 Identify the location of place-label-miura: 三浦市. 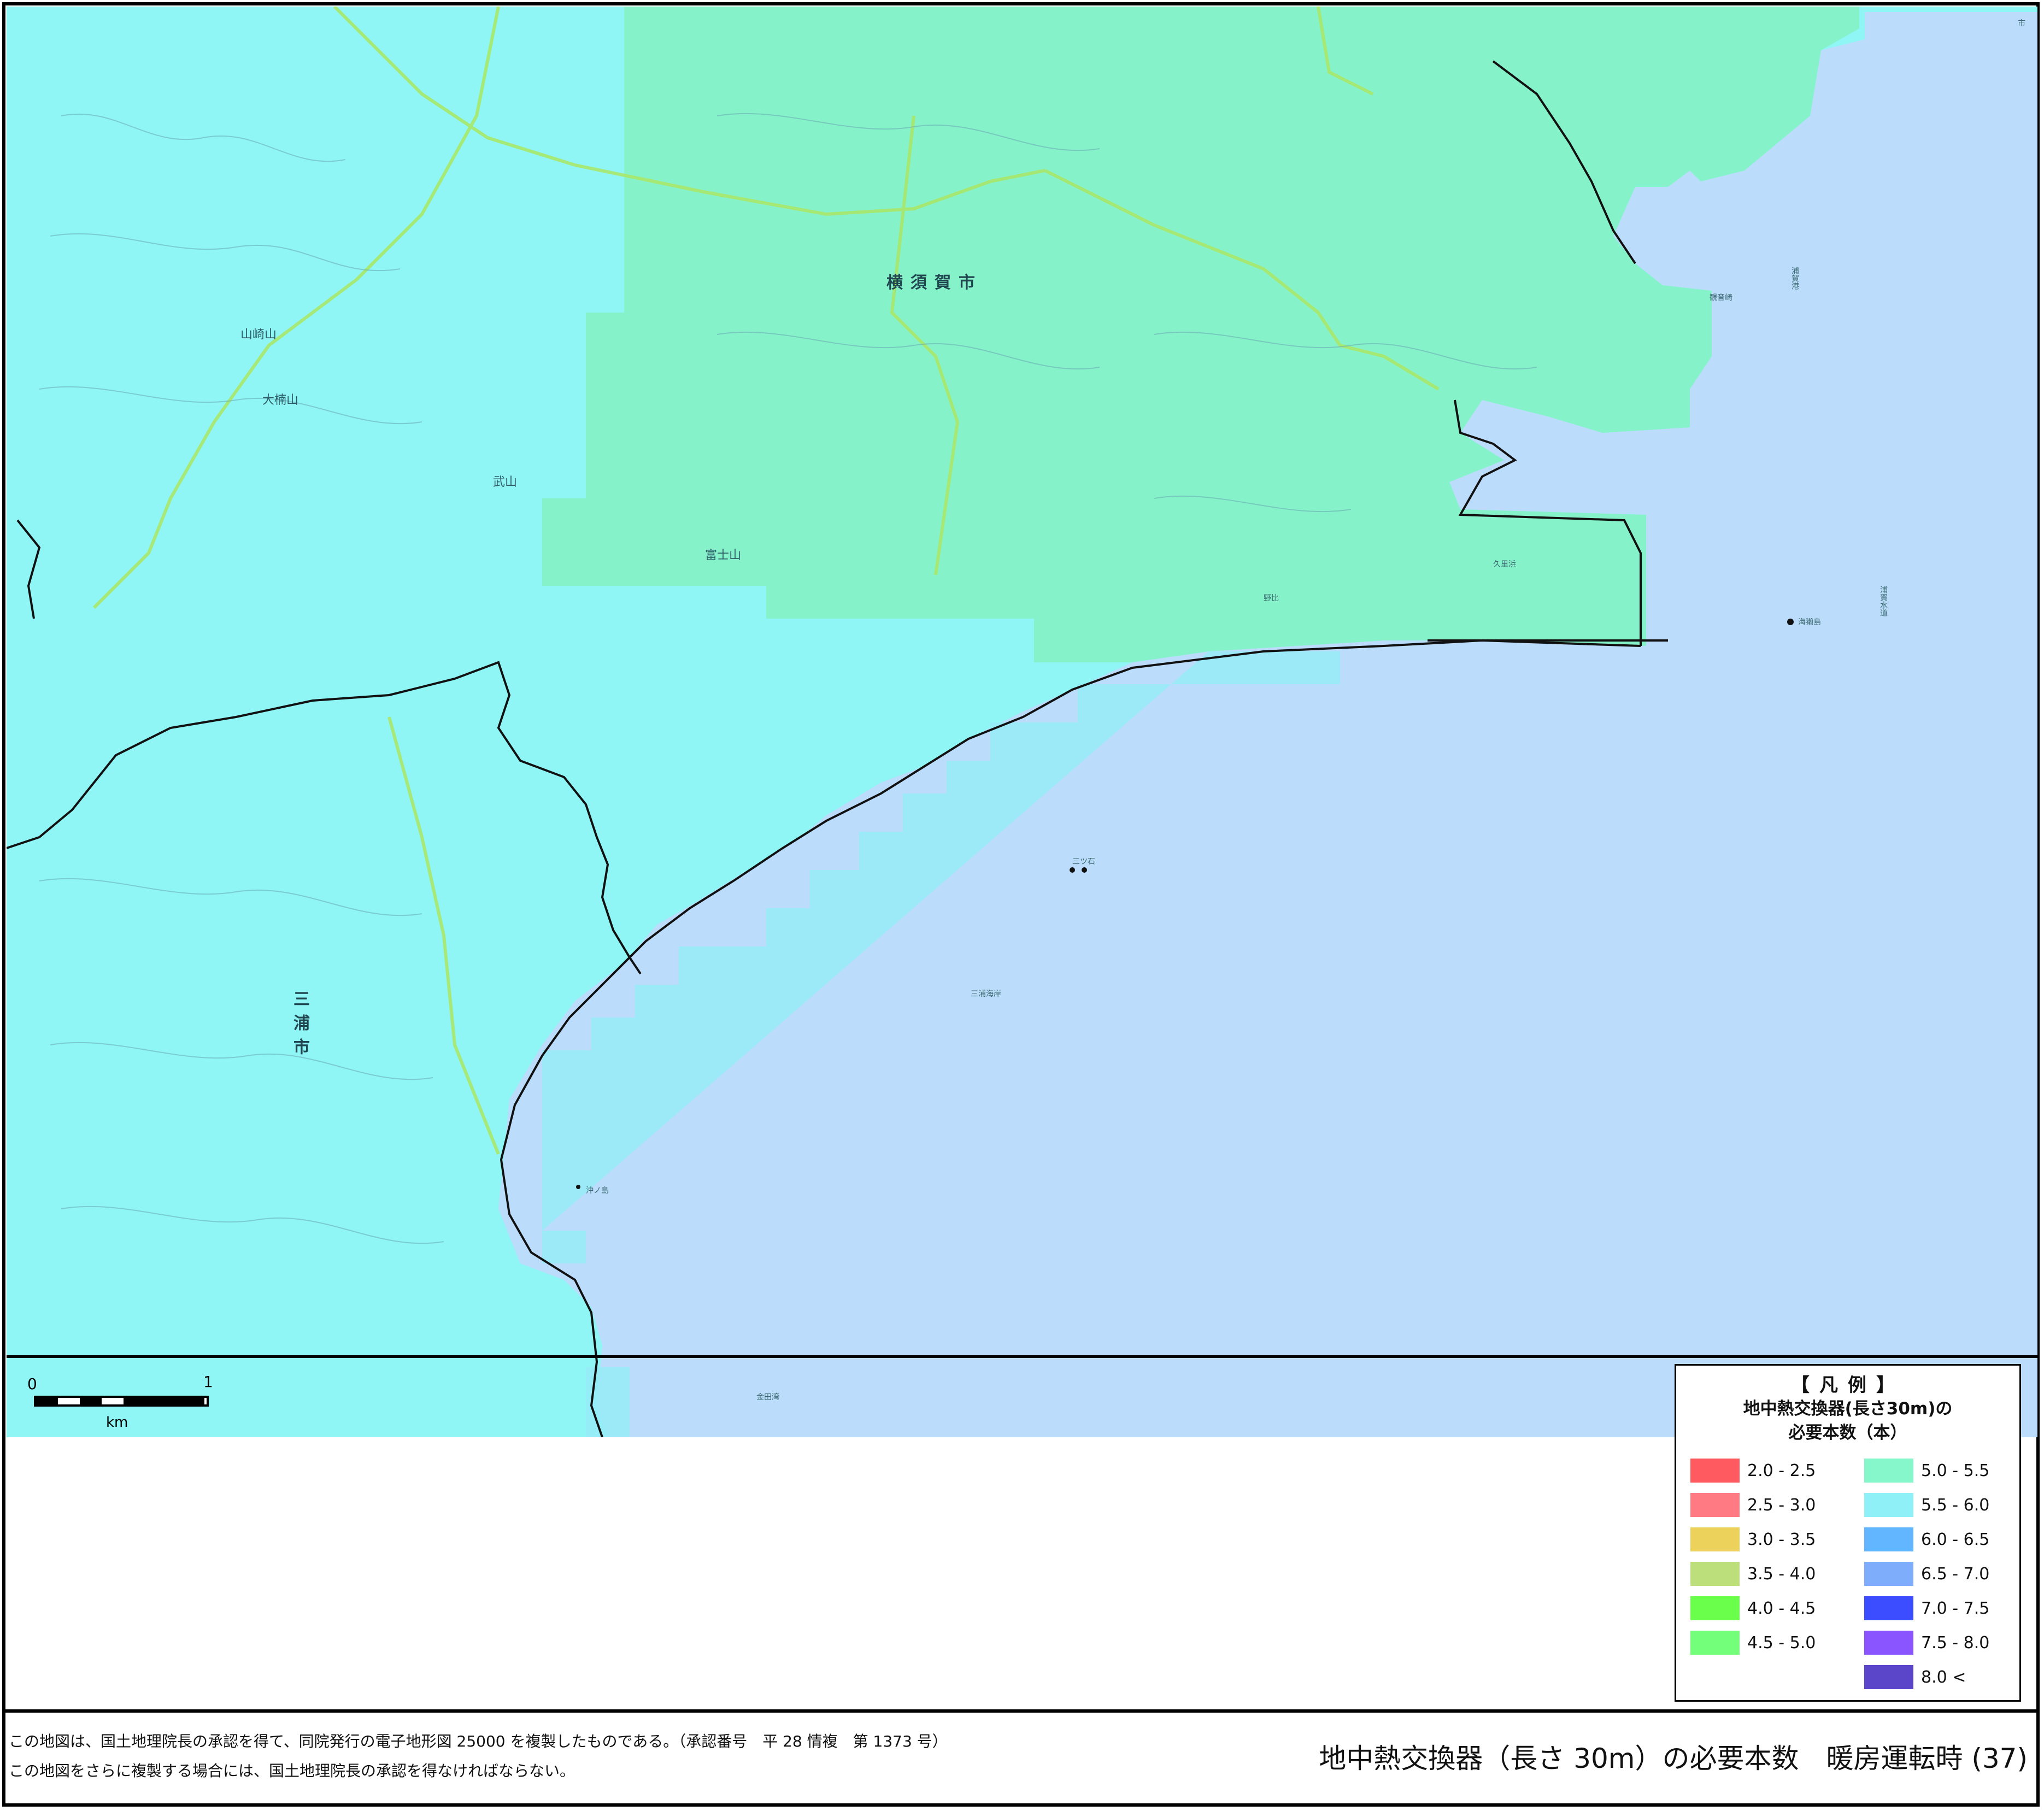
(299, 1026).